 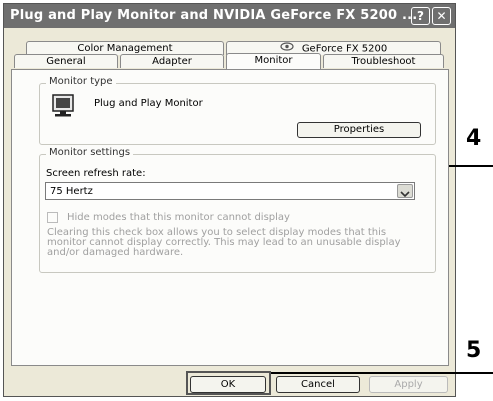 What do you see at coordinates (125, 48) in the screenshot?
I see `tab-color-management: Color Management` at bounding box center [125, 48].